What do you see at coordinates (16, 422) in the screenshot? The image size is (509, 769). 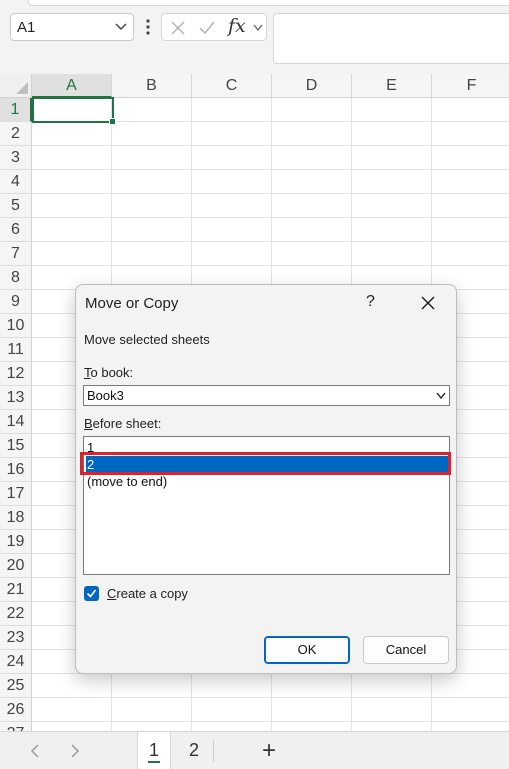 I see `row-header-14: 14` at bounding box center [16, 422].